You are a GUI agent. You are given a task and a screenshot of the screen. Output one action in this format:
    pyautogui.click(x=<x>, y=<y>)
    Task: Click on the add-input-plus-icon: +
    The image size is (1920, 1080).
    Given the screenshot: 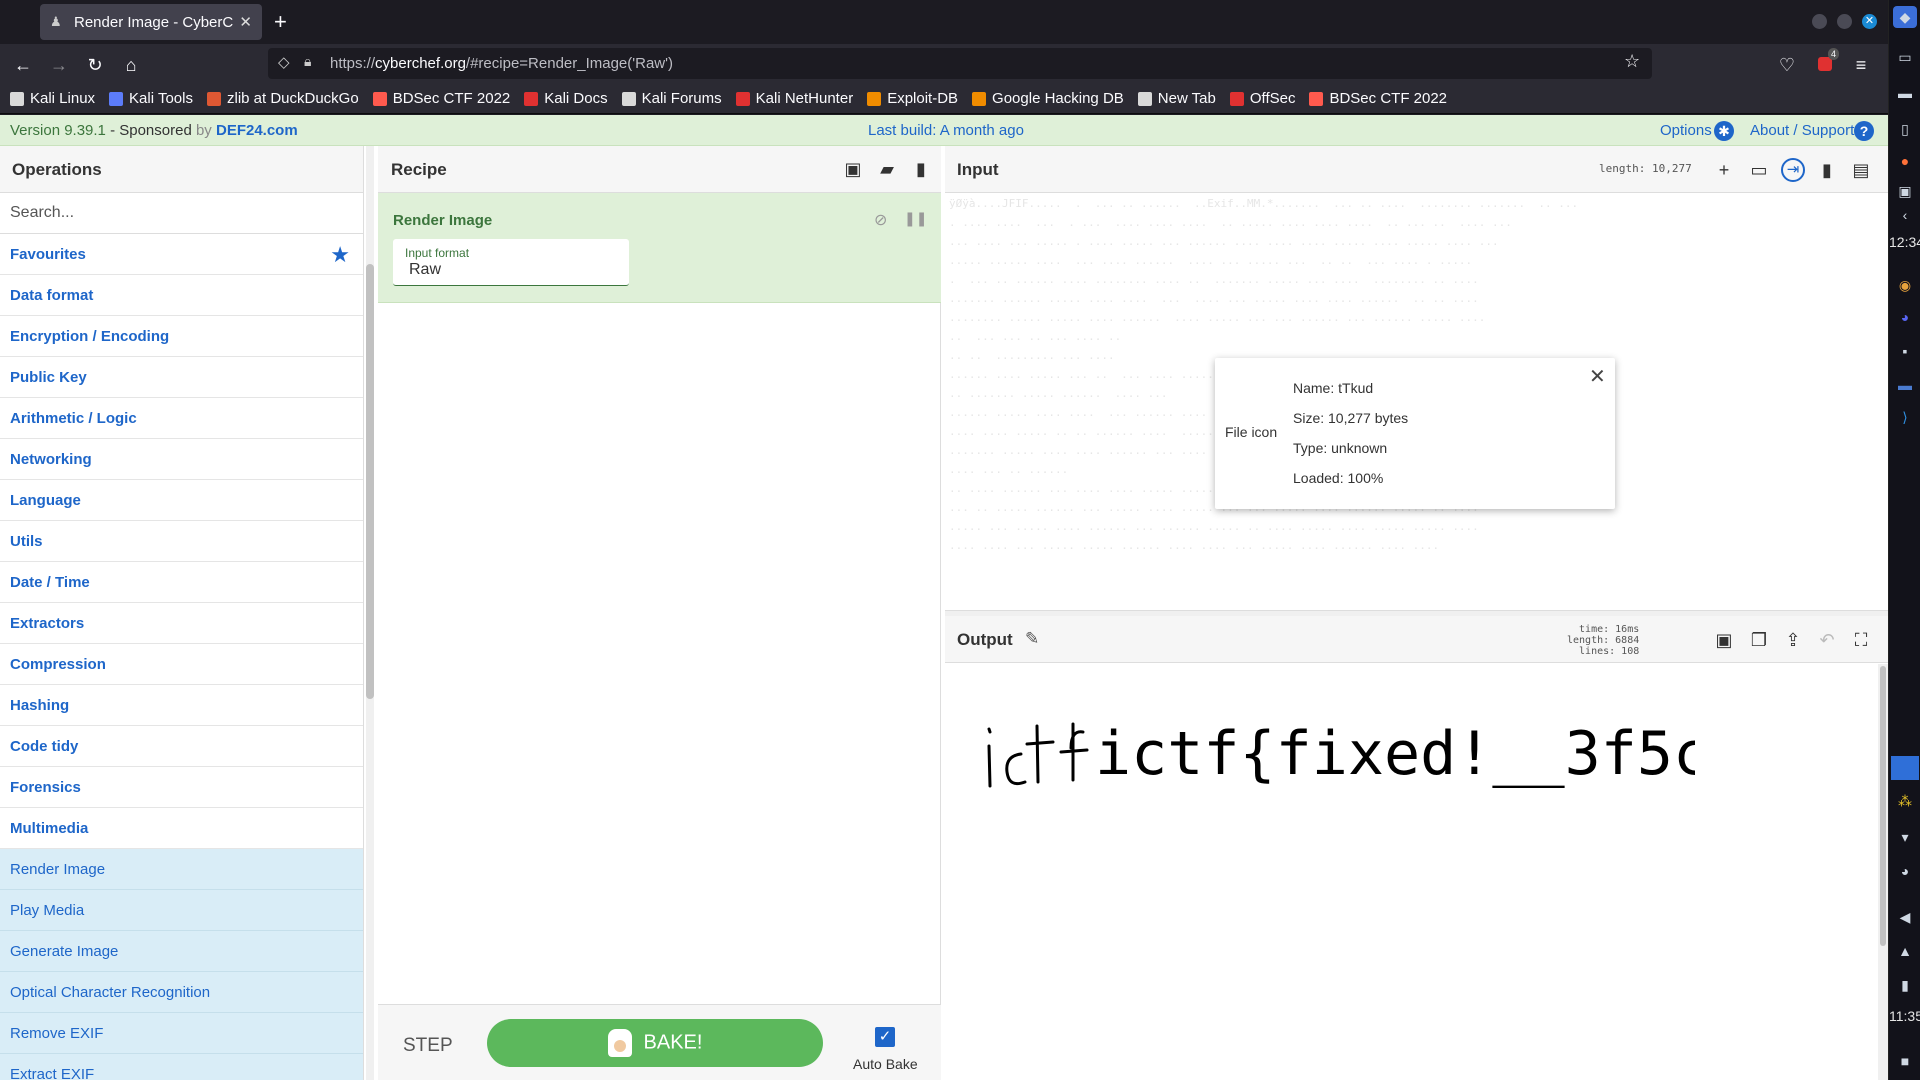 What is the action you would take?
    pyautogui.click(x=1724, y=170)
    